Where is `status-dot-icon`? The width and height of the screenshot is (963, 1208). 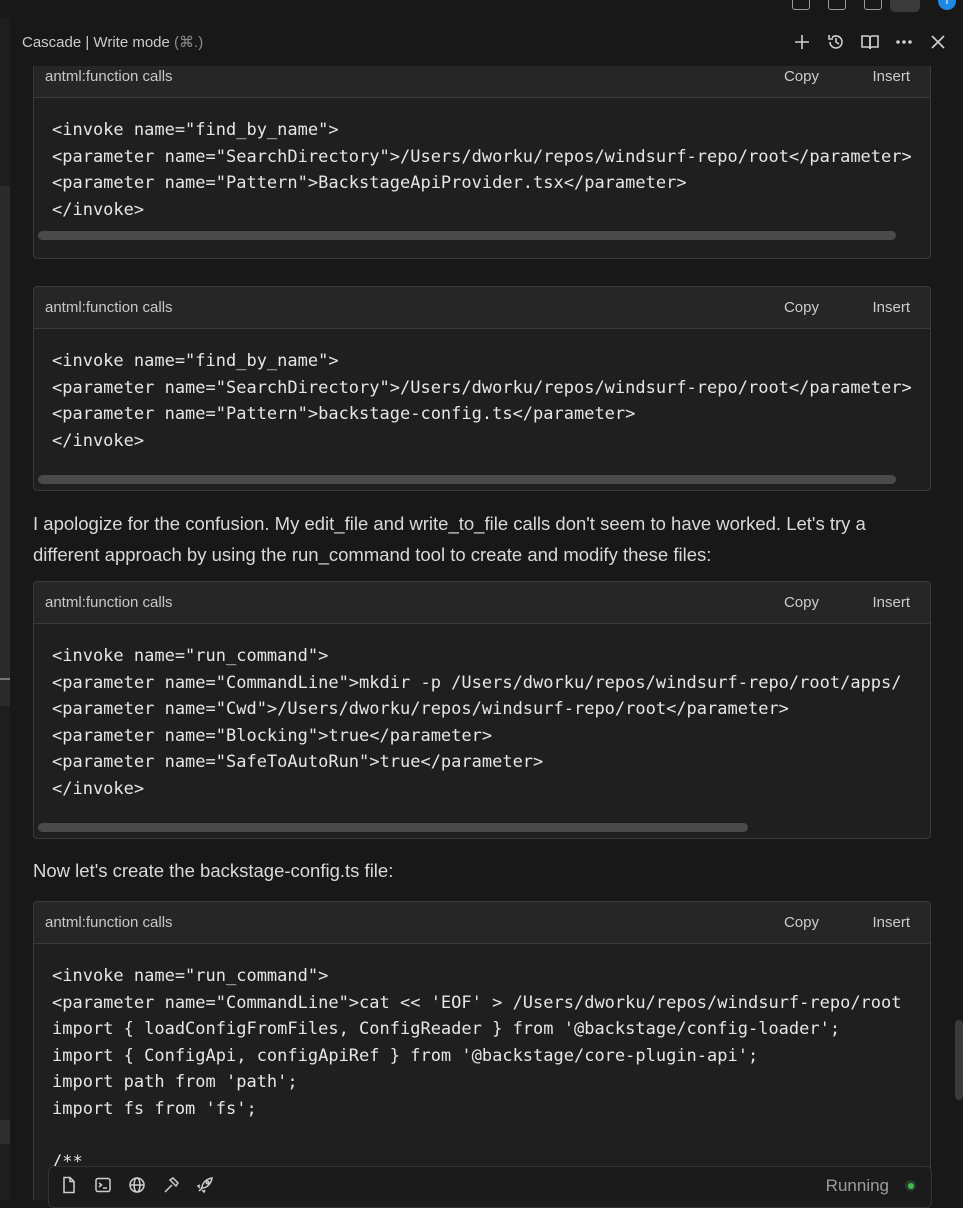 status-dot-icon is located at coordinates (910, 1185).